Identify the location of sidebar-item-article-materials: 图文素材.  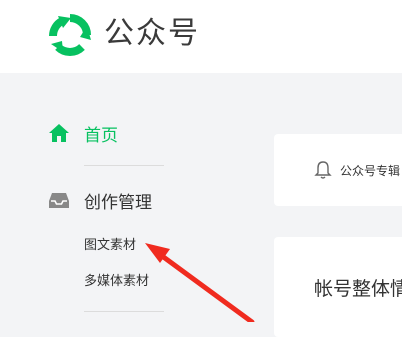
(110, 243).